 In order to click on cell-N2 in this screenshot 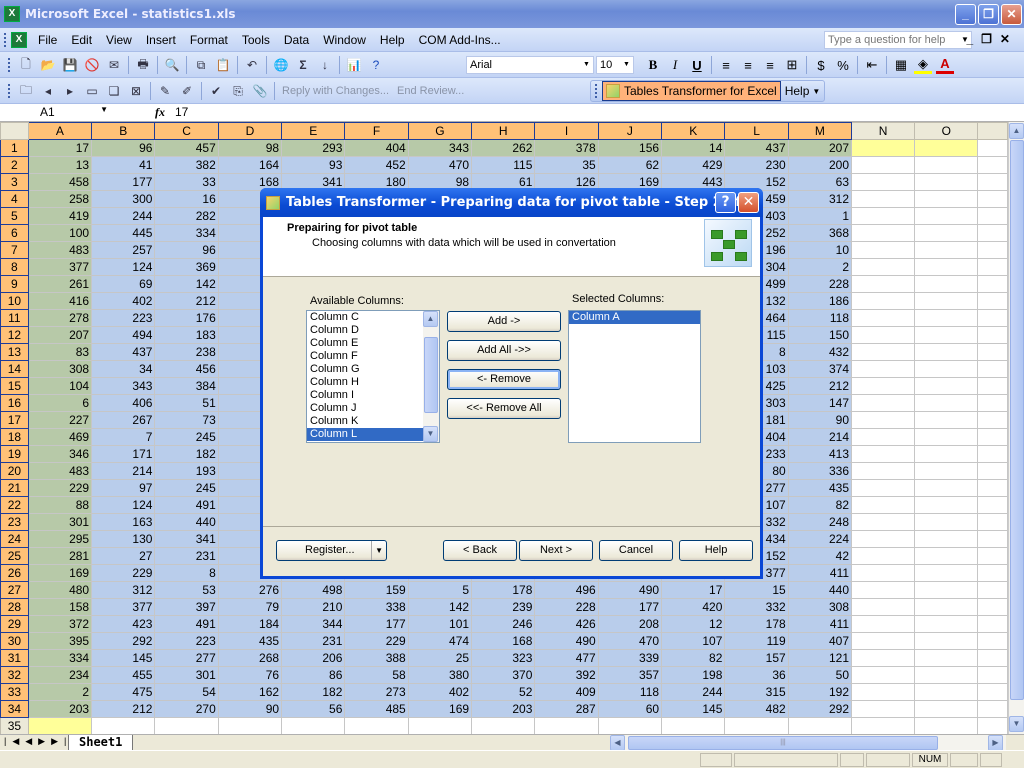, I will do `click(883, 165)`.